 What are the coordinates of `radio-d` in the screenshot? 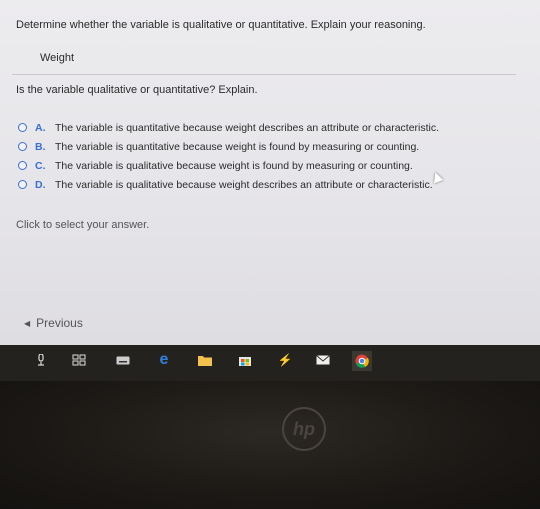 It's located at (22, 184).